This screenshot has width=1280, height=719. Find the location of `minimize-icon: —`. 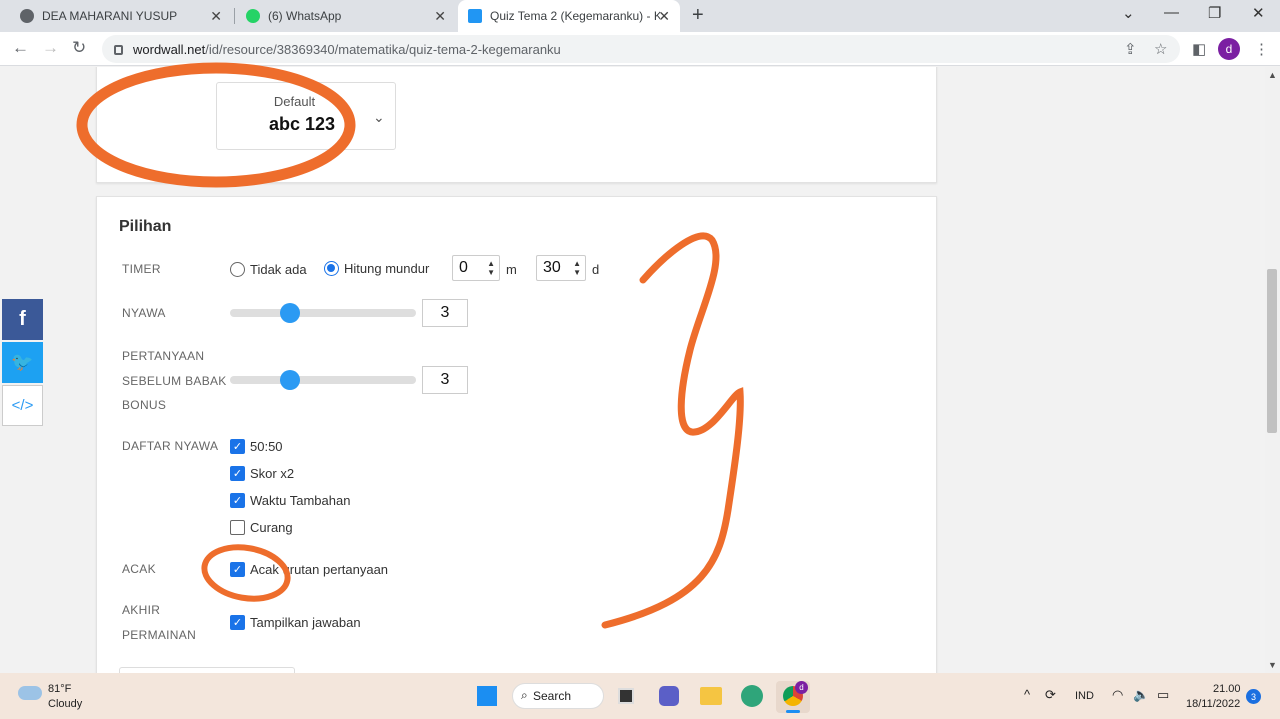

minimize-icon: — is located at coordinates (1171, 12).